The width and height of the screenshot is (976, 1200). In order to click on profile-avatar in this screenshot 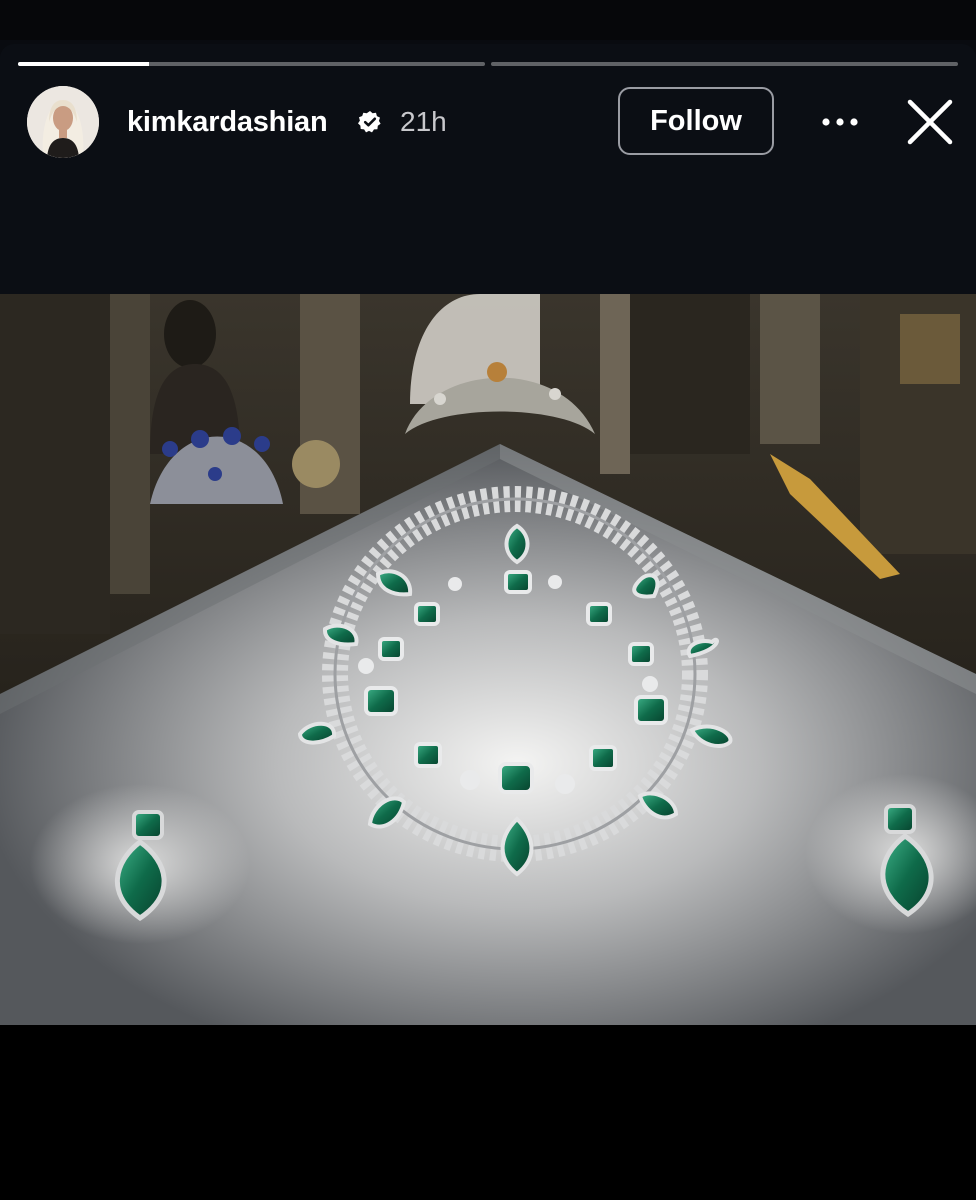, I will do `click(63, 122)`.